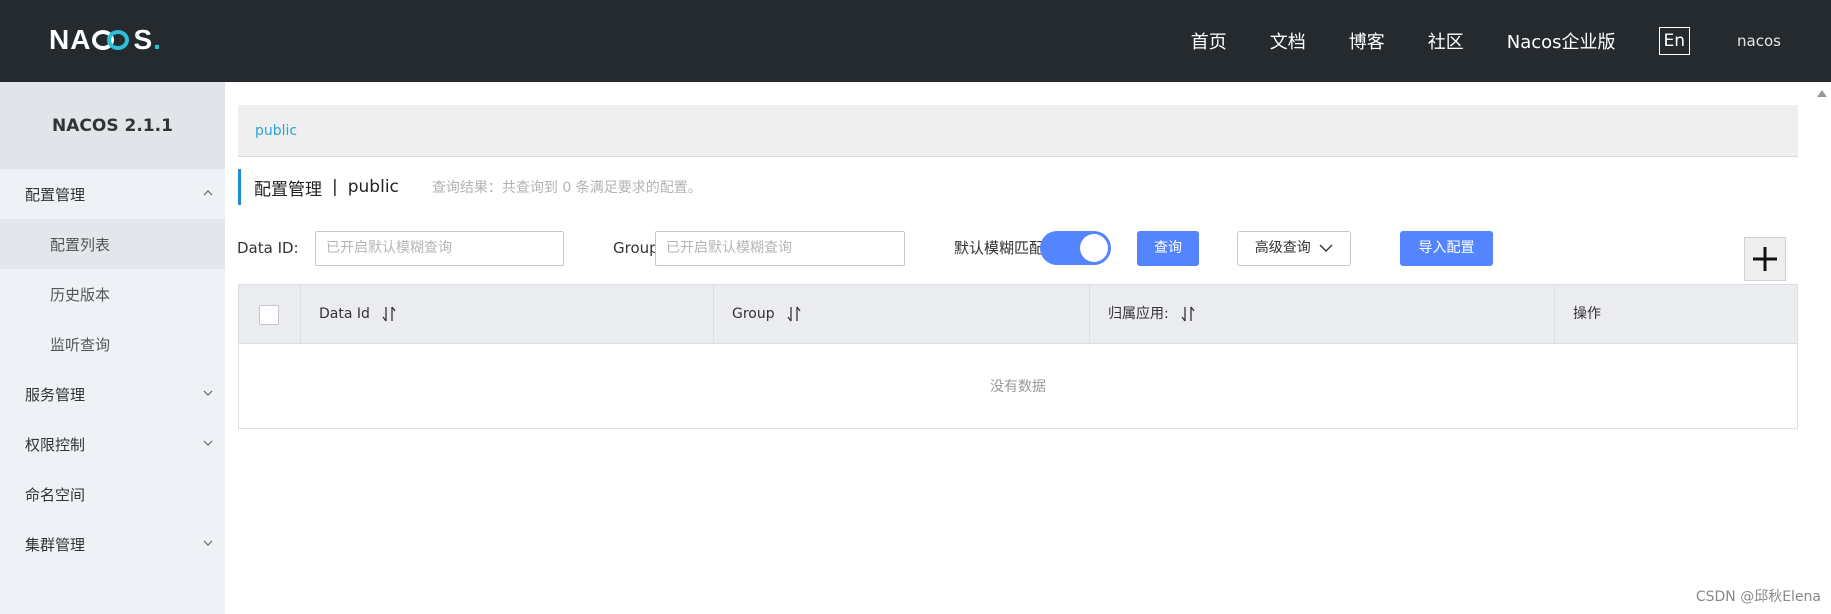 This screenshot has width=1831, height=614. I want to click on data-id-label: Data ID:, so click(268, 248).